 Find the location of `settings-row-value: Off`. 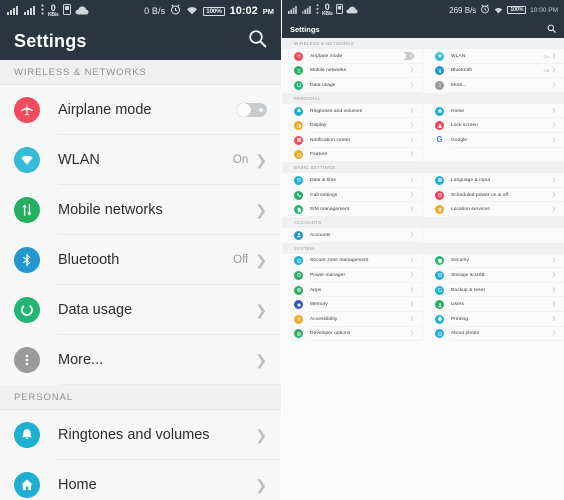

settings-row-value: Off is located at coordinates (241, 260).